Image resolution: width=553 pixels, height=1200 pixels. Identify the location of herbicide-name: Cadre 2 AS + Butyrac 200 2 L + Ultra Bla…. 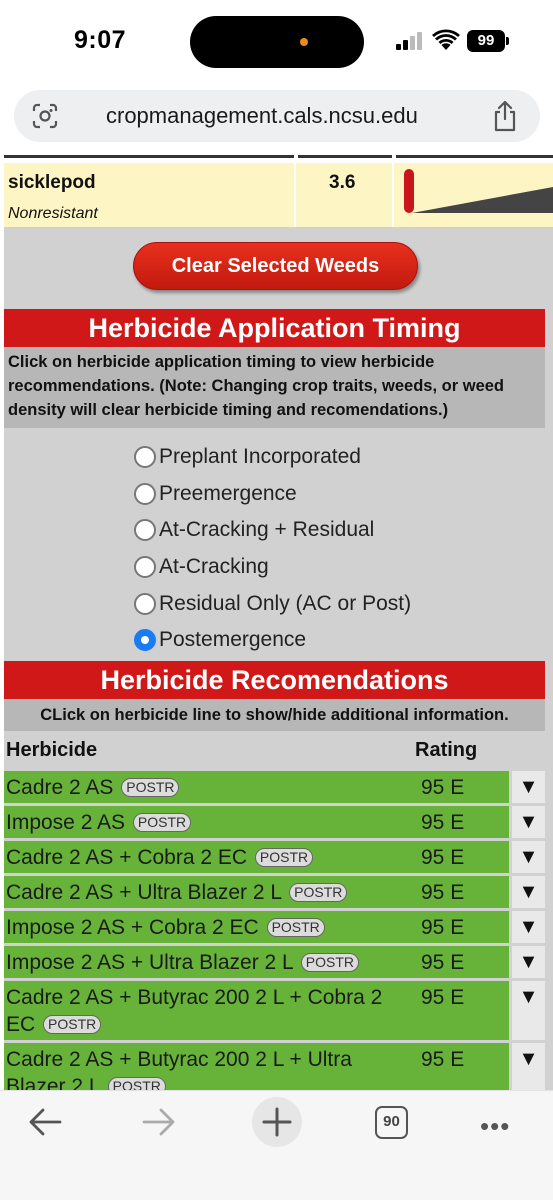
(179, 1069).